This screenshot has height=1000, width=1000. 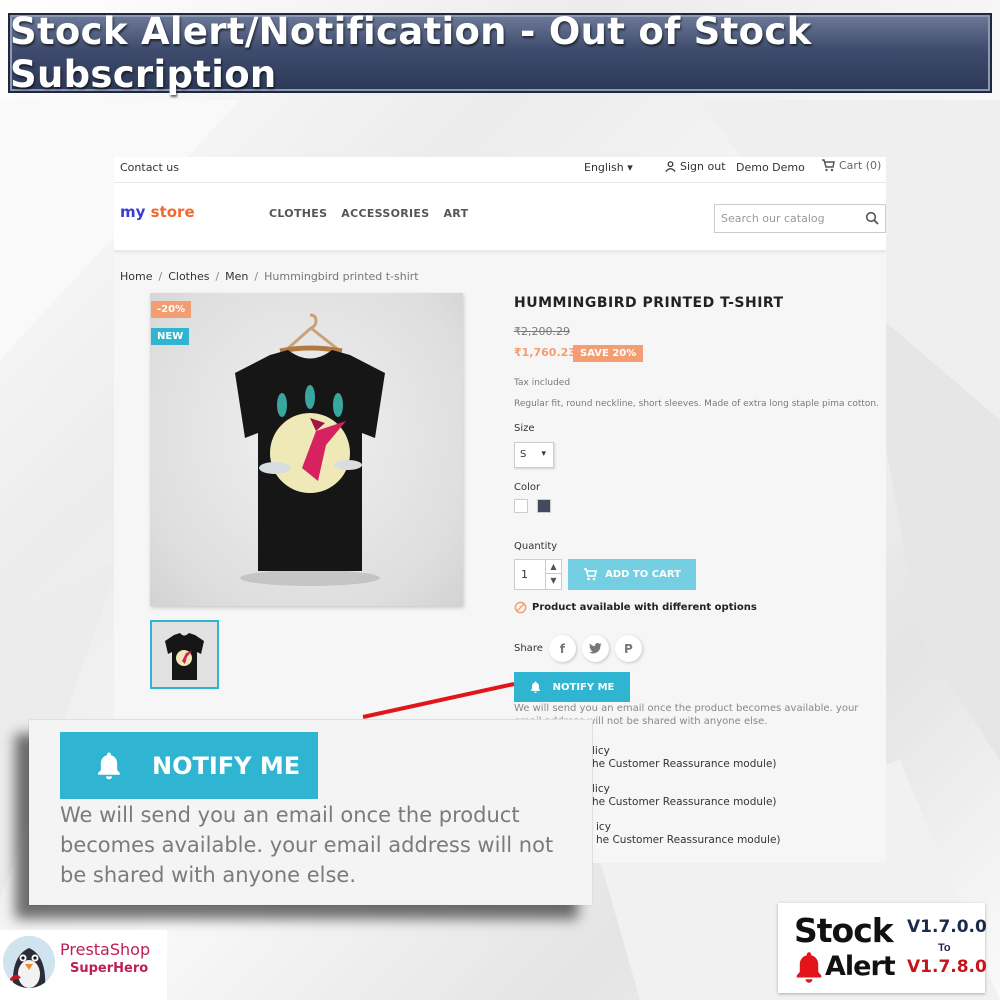 I want to click on tshirt-illustration, so click(x=310, y=449).